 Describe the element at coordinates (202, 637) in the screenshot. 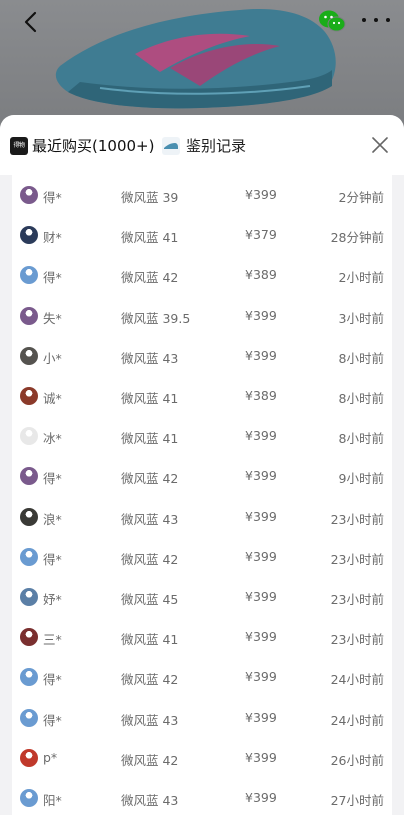

I see `list-item: 三* 微风蓝 41 ¥399 23小时前` at that location.